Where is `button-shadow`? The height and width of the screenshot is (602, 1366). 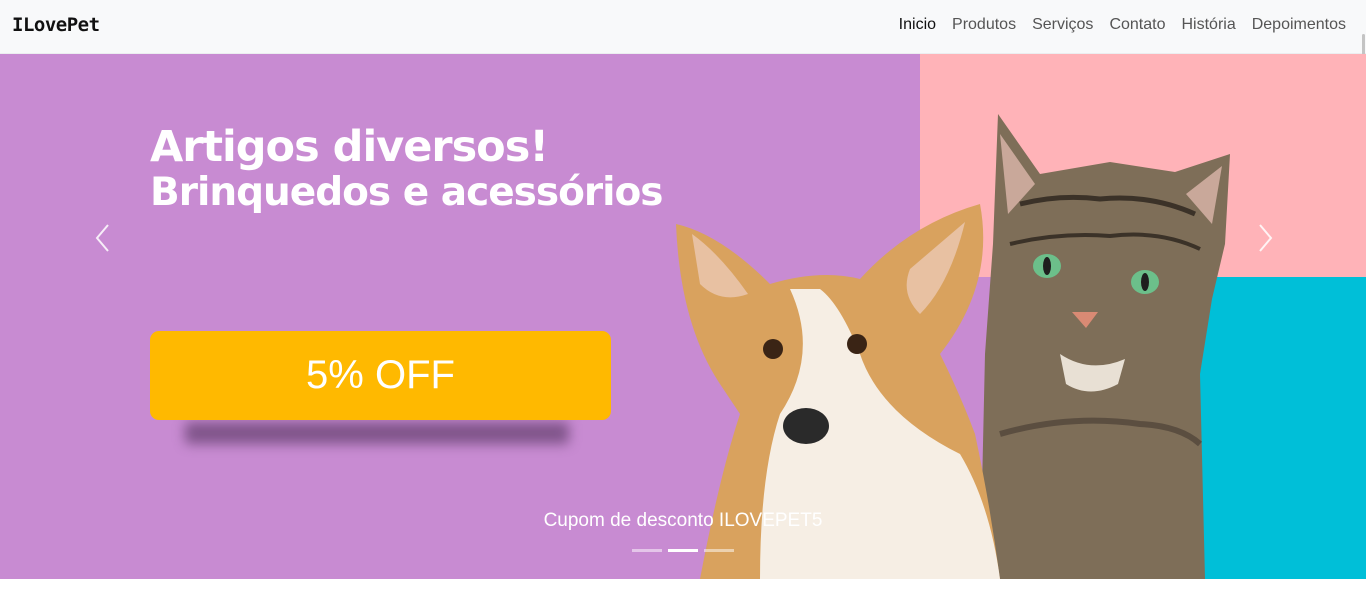
button-shadow is located at coordinates (377, 433).